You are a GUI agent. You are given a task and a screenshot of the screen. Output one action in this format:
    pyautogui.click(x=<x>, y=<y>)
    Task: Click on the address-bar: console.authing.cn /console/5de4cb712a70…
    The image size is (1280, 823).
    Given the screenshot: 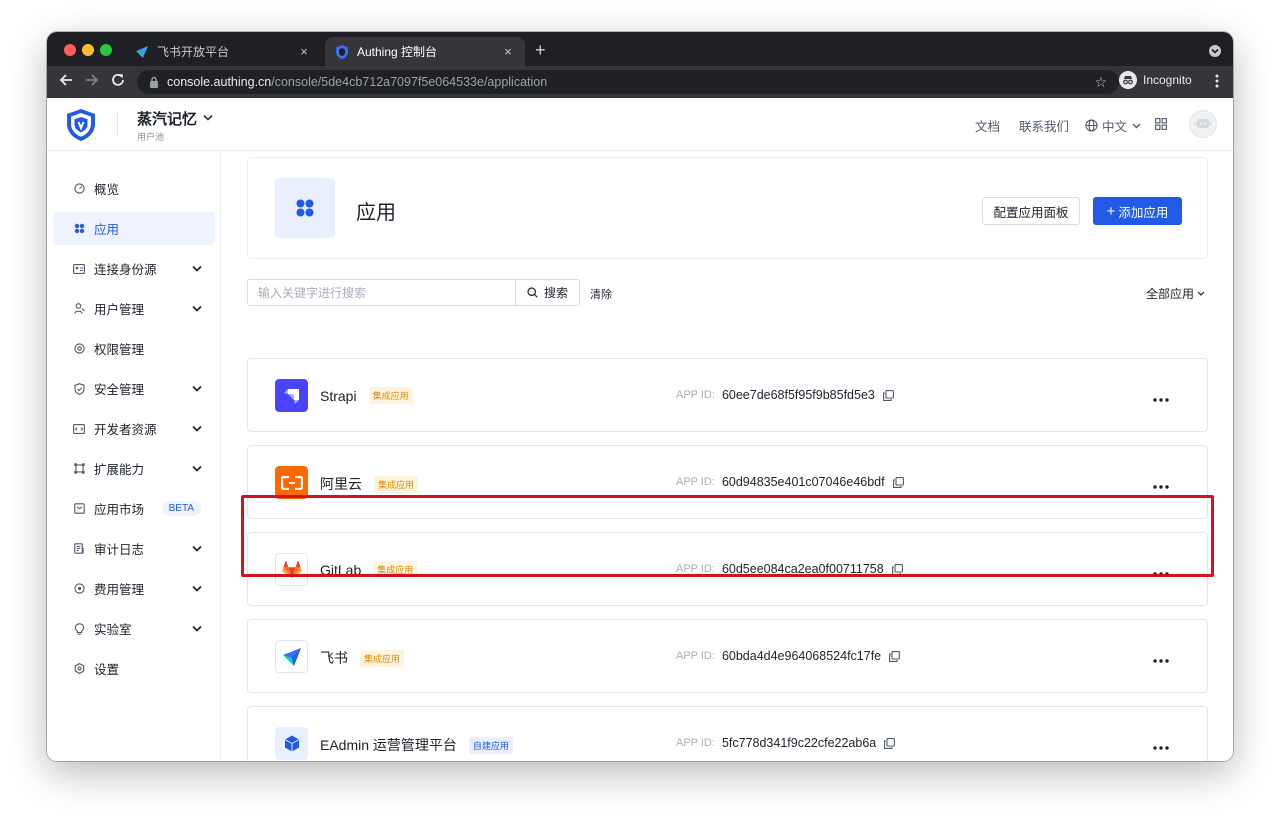 What is the action you would take?
    pyautogui.click(x=628, y=82)
    